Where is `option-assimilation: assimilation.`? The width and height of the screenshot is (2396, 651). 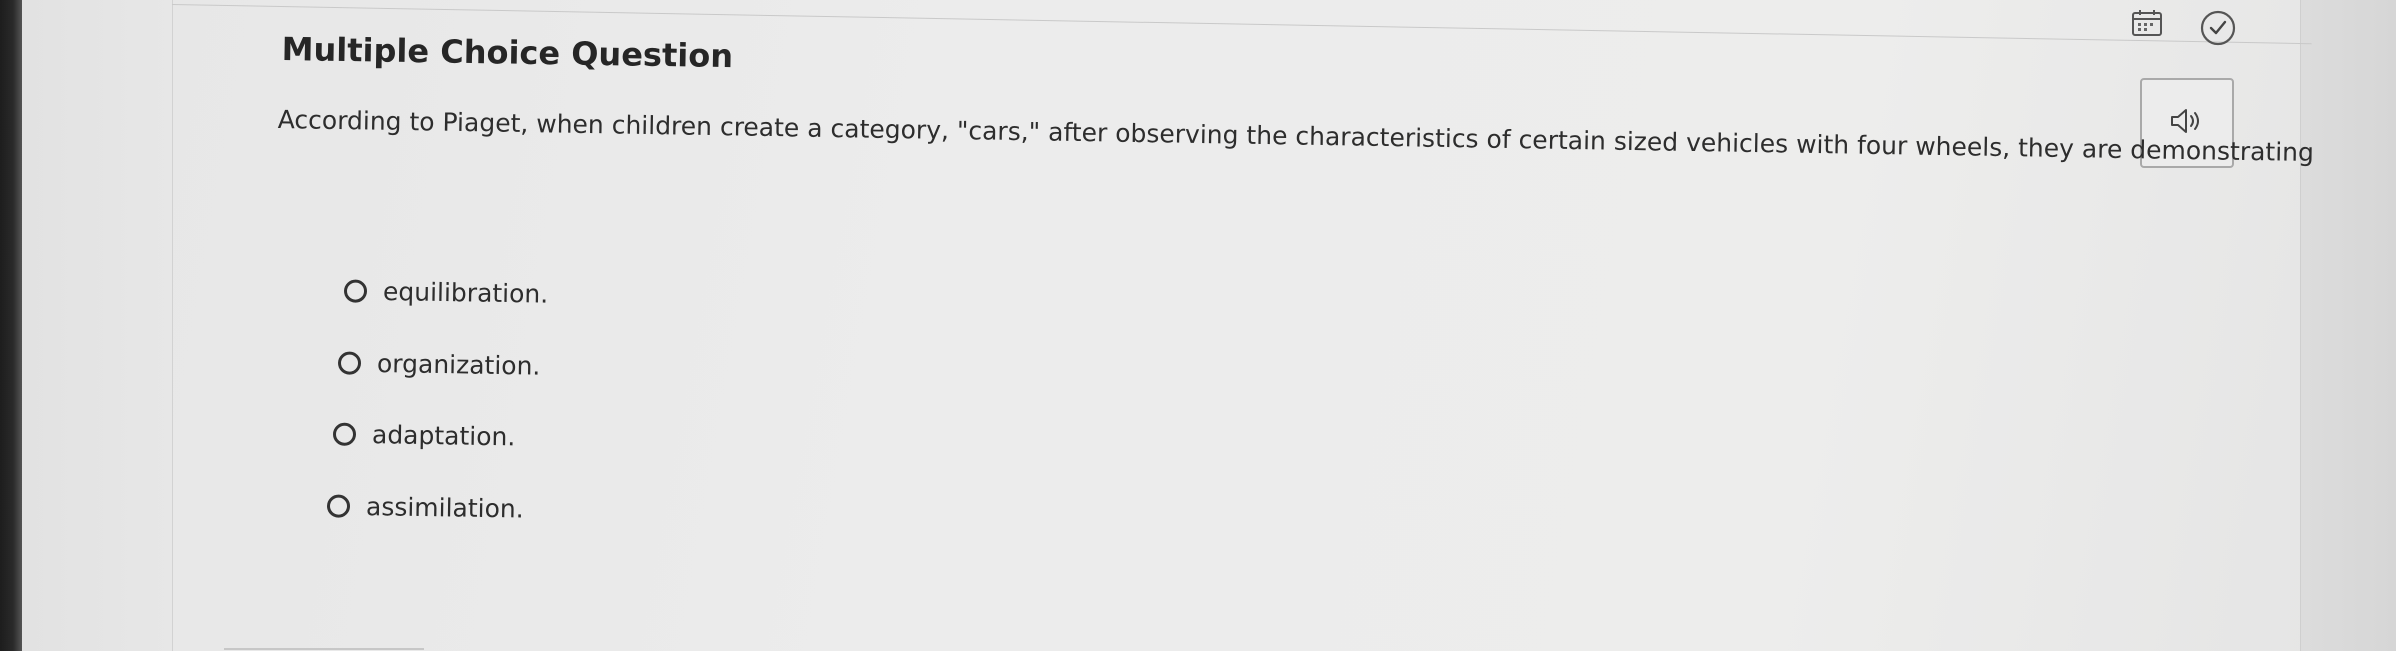
option-assimilation: assimilation. is located at coordinates (425, 507).